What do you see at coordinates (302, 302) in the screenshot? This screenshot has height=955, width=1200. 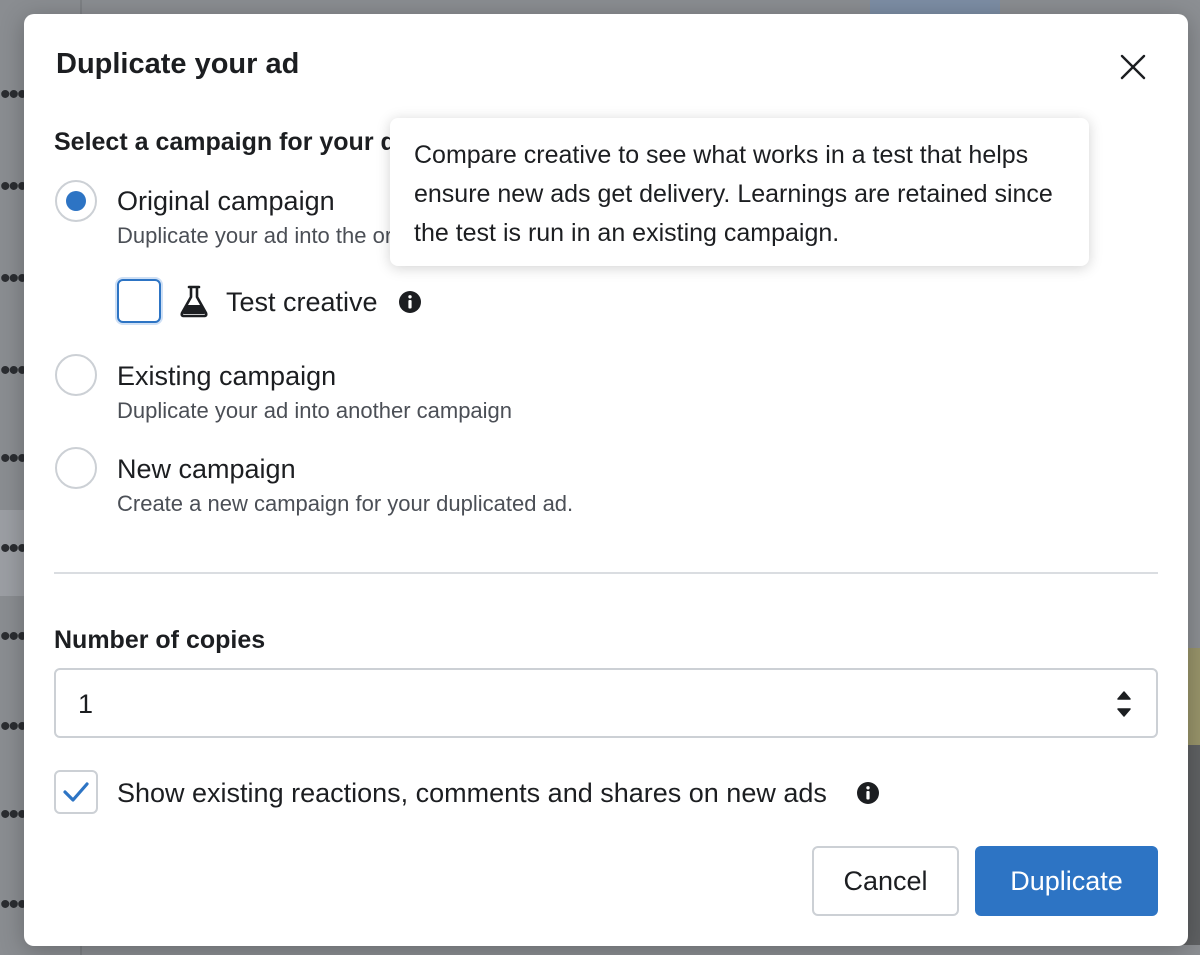 I see `test-creative-label: Test creative` at bounding box center [302, 302].